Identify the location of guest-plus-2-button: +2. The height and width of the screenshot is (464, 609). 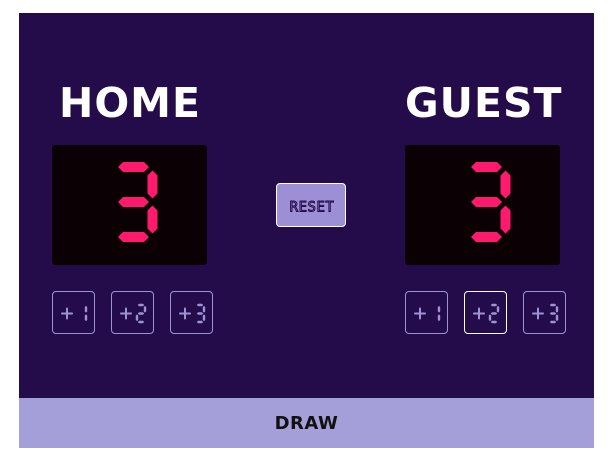
(485, 312).